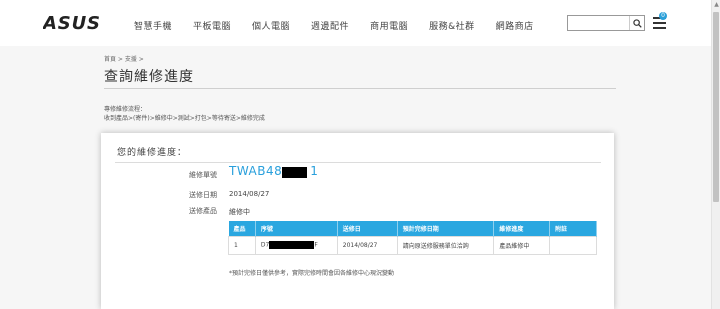  Describe the element at coordinates (716, 107) in the screenshot. I see `scroll-thumb` at that location.